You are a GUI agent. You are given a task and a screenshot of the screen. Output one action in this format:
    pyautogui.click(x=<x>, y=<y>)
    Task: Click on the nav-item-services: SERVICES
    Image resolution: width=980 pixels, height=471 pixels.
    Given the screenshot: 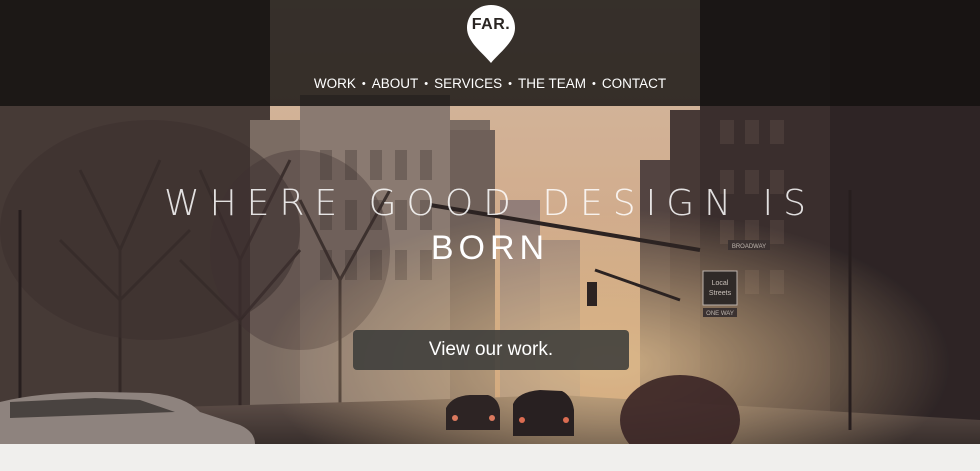 What is the action you would take?
    pyautogui.click(x=468, y=83)
    